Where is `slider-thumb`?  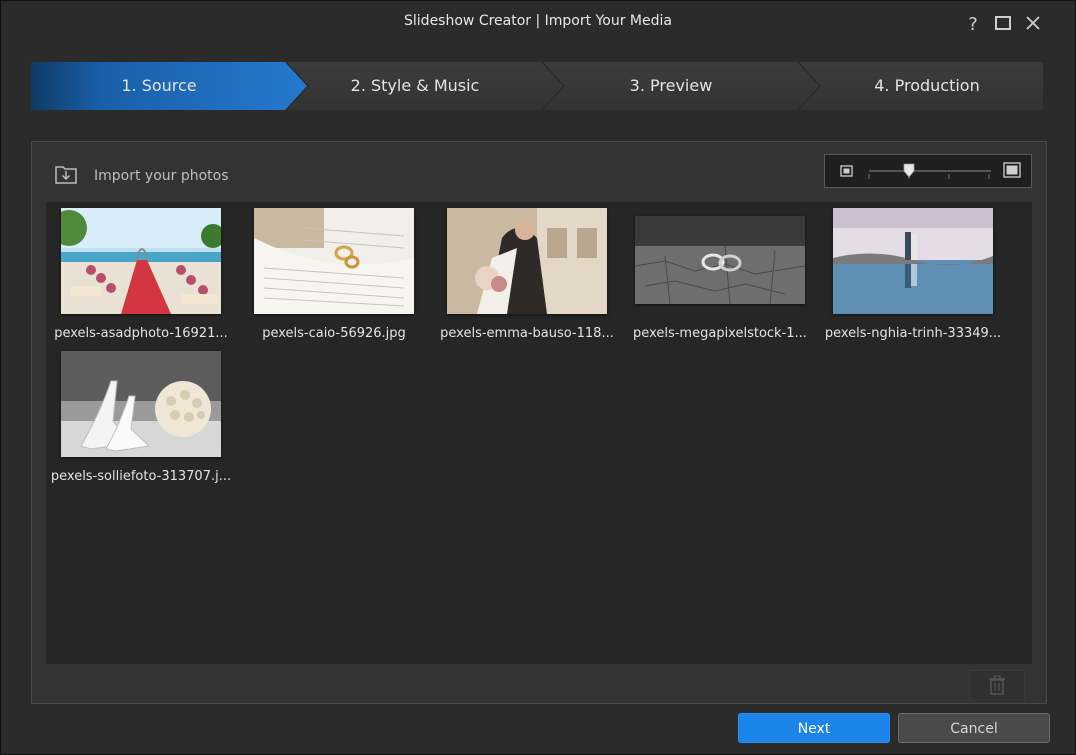
slider-thumb is located at coordinates (909, 170).